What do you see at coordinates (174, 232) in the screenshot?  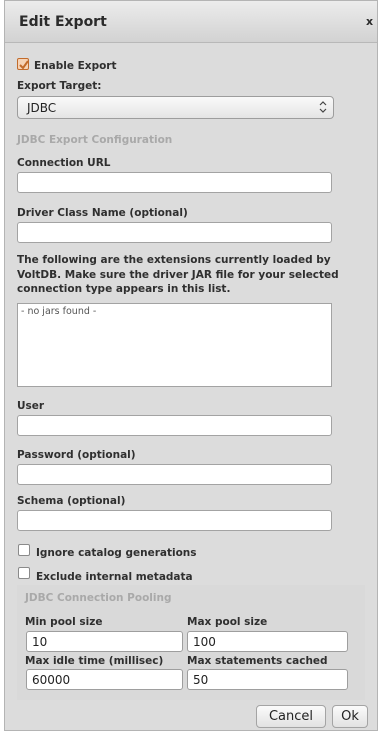 I see `driver-class-input` at bounding box center [174, 232].